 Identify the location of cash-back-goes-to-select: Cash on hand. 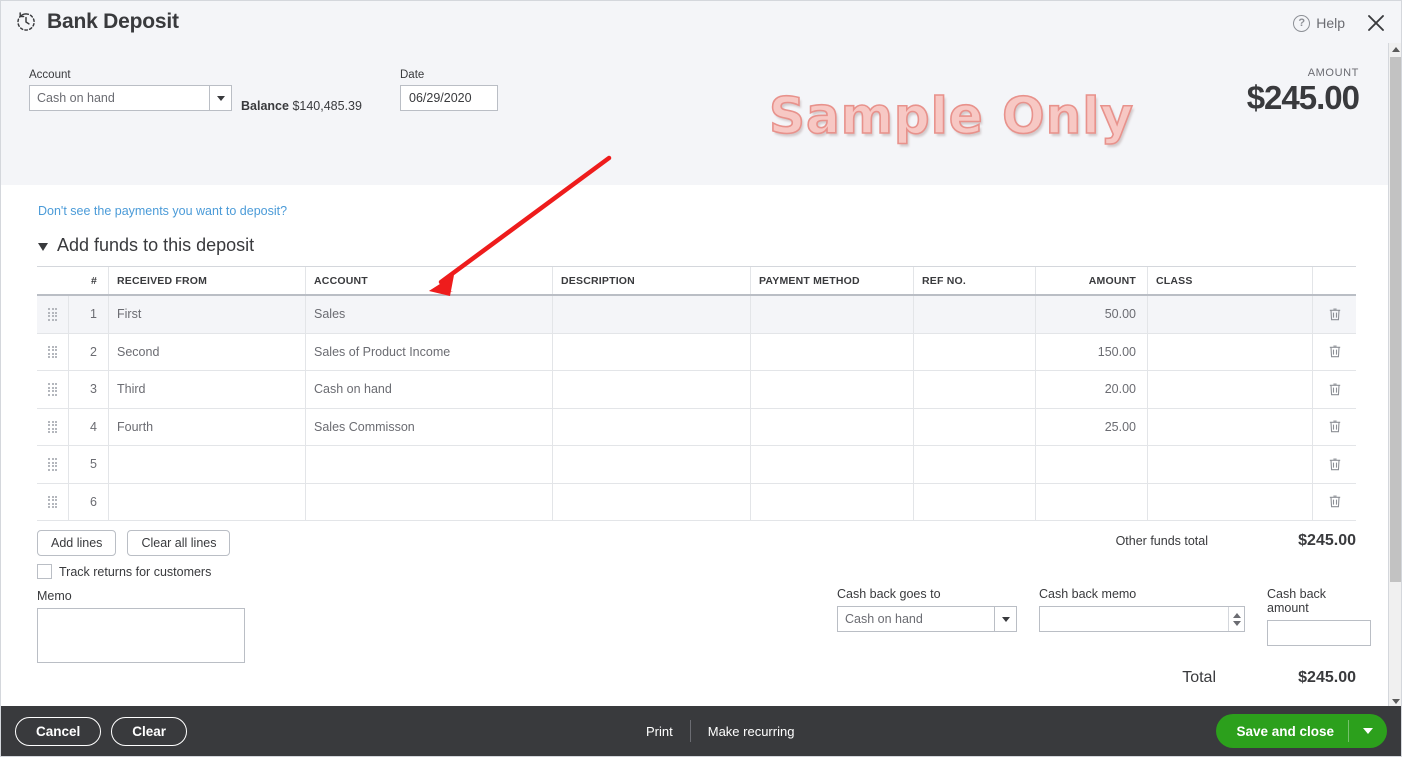
(927, 619).